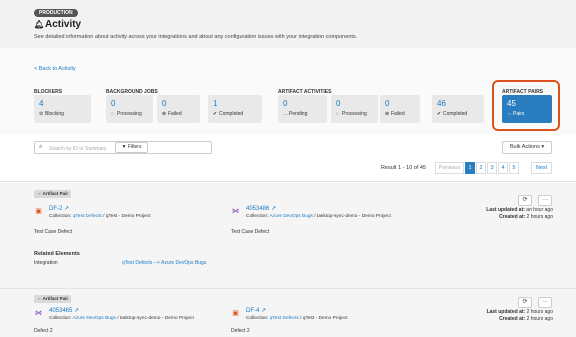 The height and width of the screenshot is (337, 576). I want to click on bulk-actions-label: Bulk Actions, so click(524, 147).